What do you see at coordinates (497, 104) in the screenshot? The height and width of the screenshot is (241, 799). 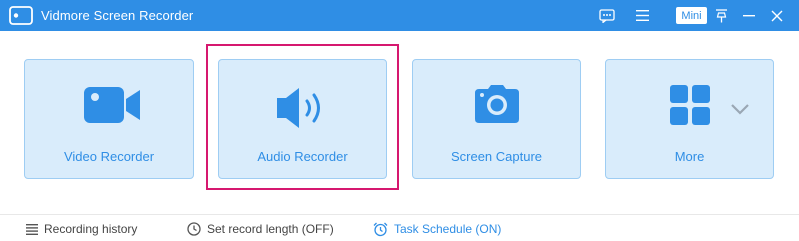 I see `camera-icon` at bounding box center [497, 104].